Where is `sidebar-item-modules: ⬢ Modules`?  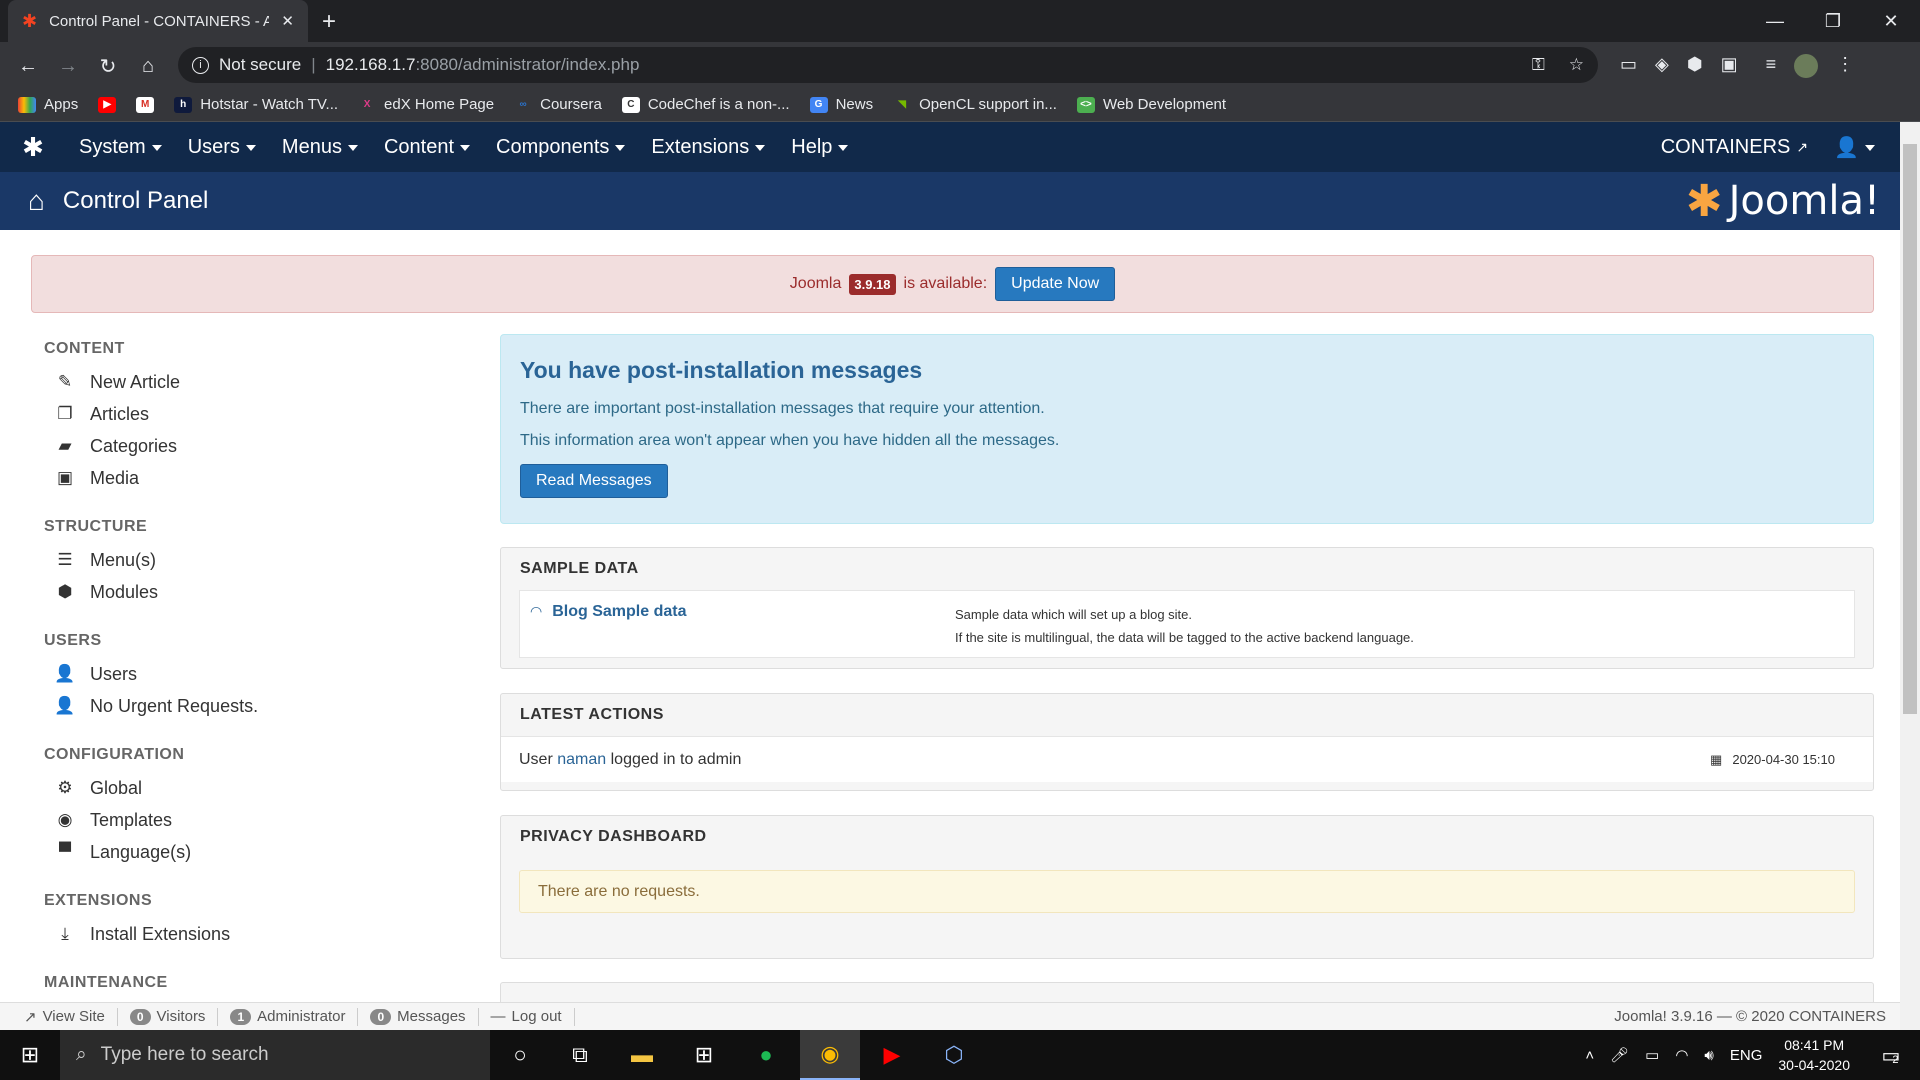
sidebar-item-modules: ⬢ Modules is located at coordinates (245, 592).